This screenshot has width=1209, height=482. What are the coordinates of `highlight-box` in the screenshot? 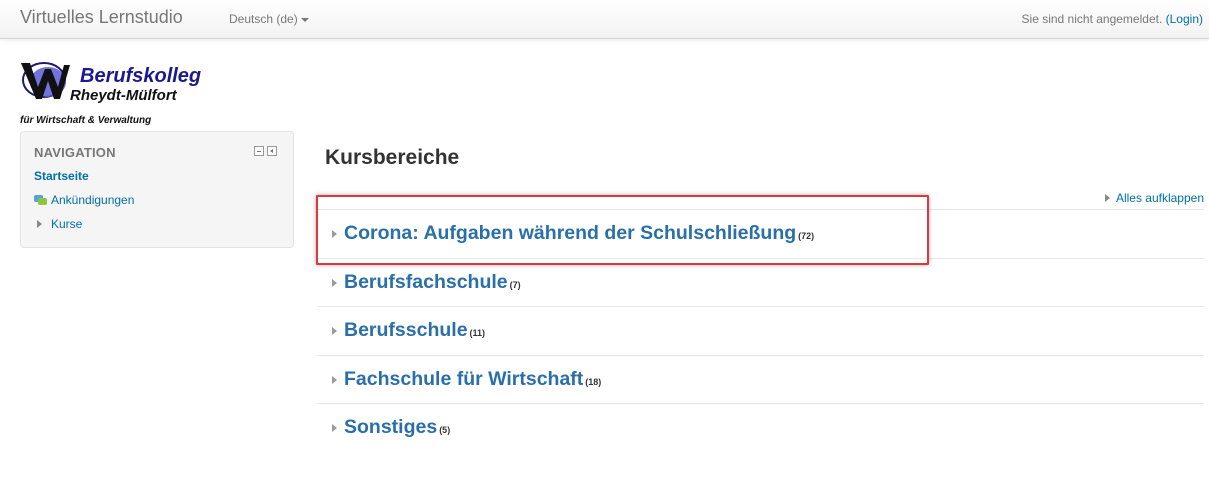 It's located at (622, 230).